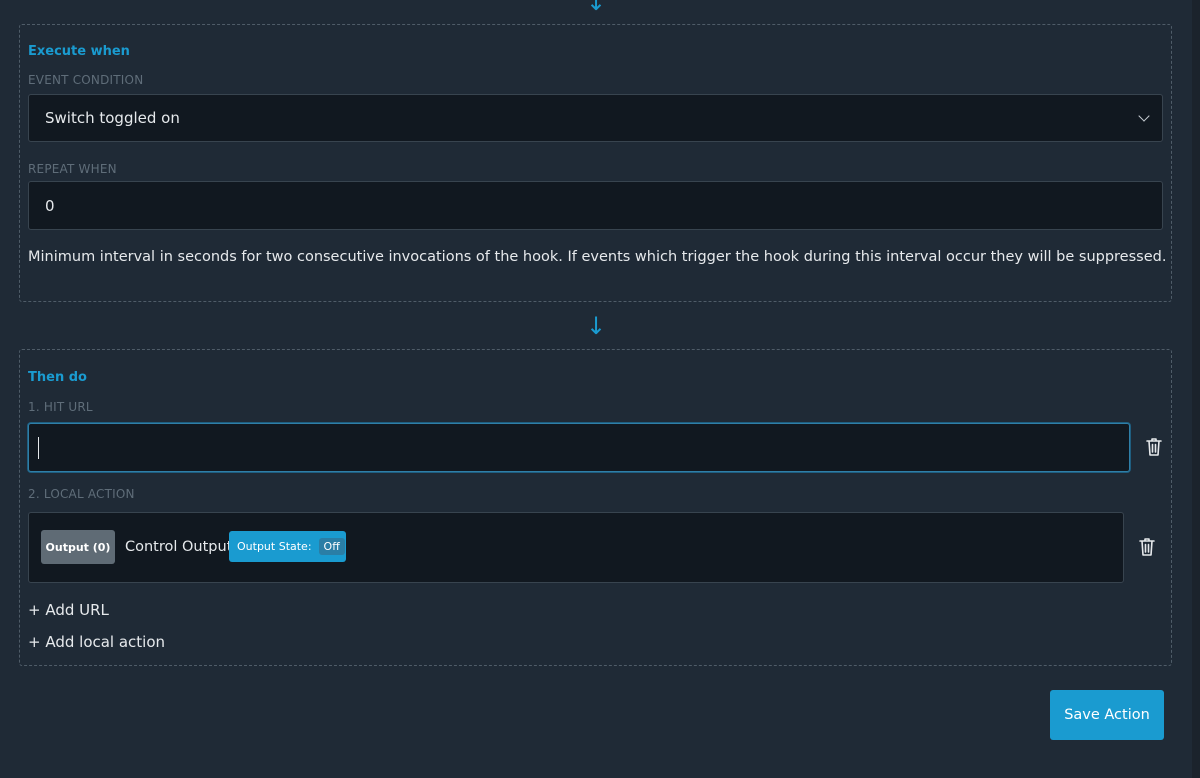 This screenshot has height=778, width=1200. Describe the element at coordinates (1196, 389) in the screenshot. I see `scroll-gutter` at that location.